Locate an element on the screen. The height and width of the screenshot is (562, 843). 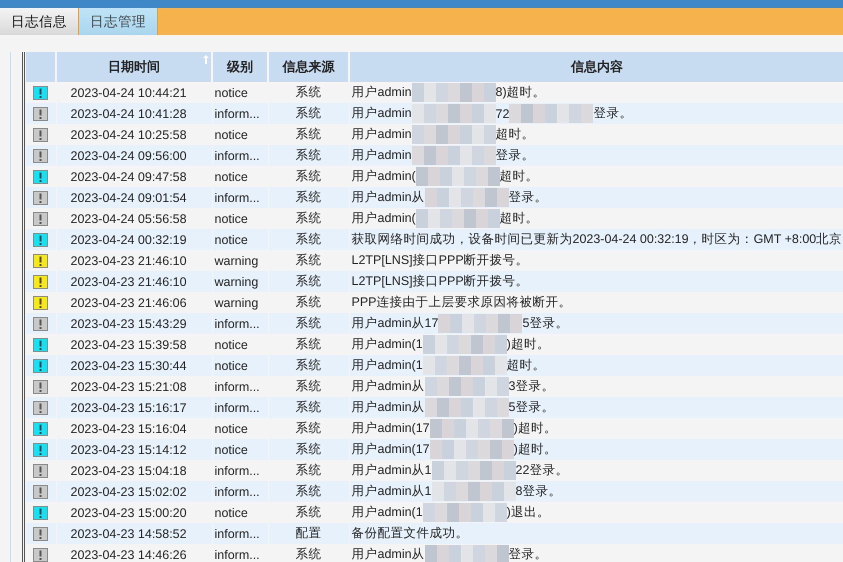
datetime-text: 2023-04-24 10:25:58 is located at coordinates (128, 135).